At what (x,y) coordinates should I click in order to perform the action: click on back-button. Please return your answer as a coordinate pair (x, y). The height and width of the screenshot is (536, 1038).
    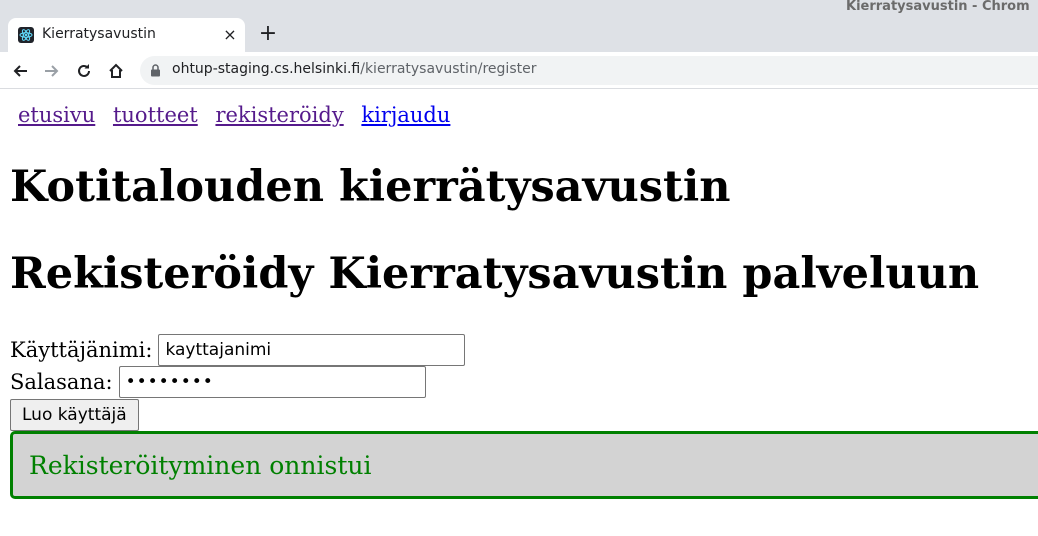
    Looking at the image, I should click on (20, 71).